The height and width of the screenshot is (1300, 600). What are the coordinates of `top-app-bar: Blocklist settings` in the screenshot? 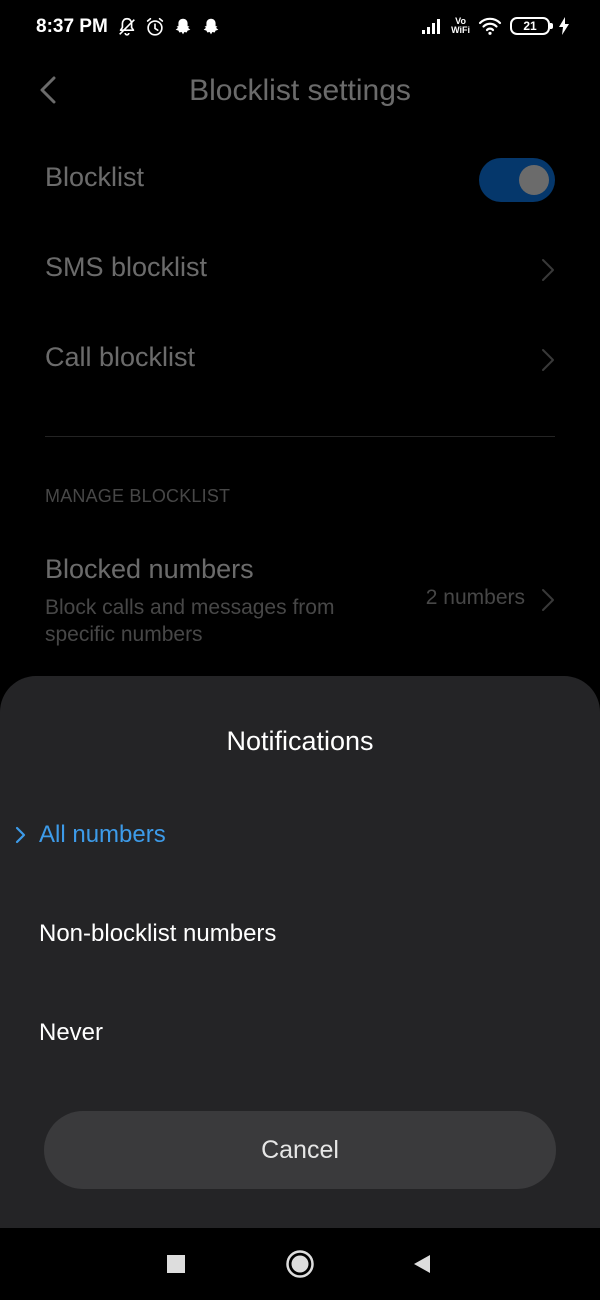 It's located at (300, 91).